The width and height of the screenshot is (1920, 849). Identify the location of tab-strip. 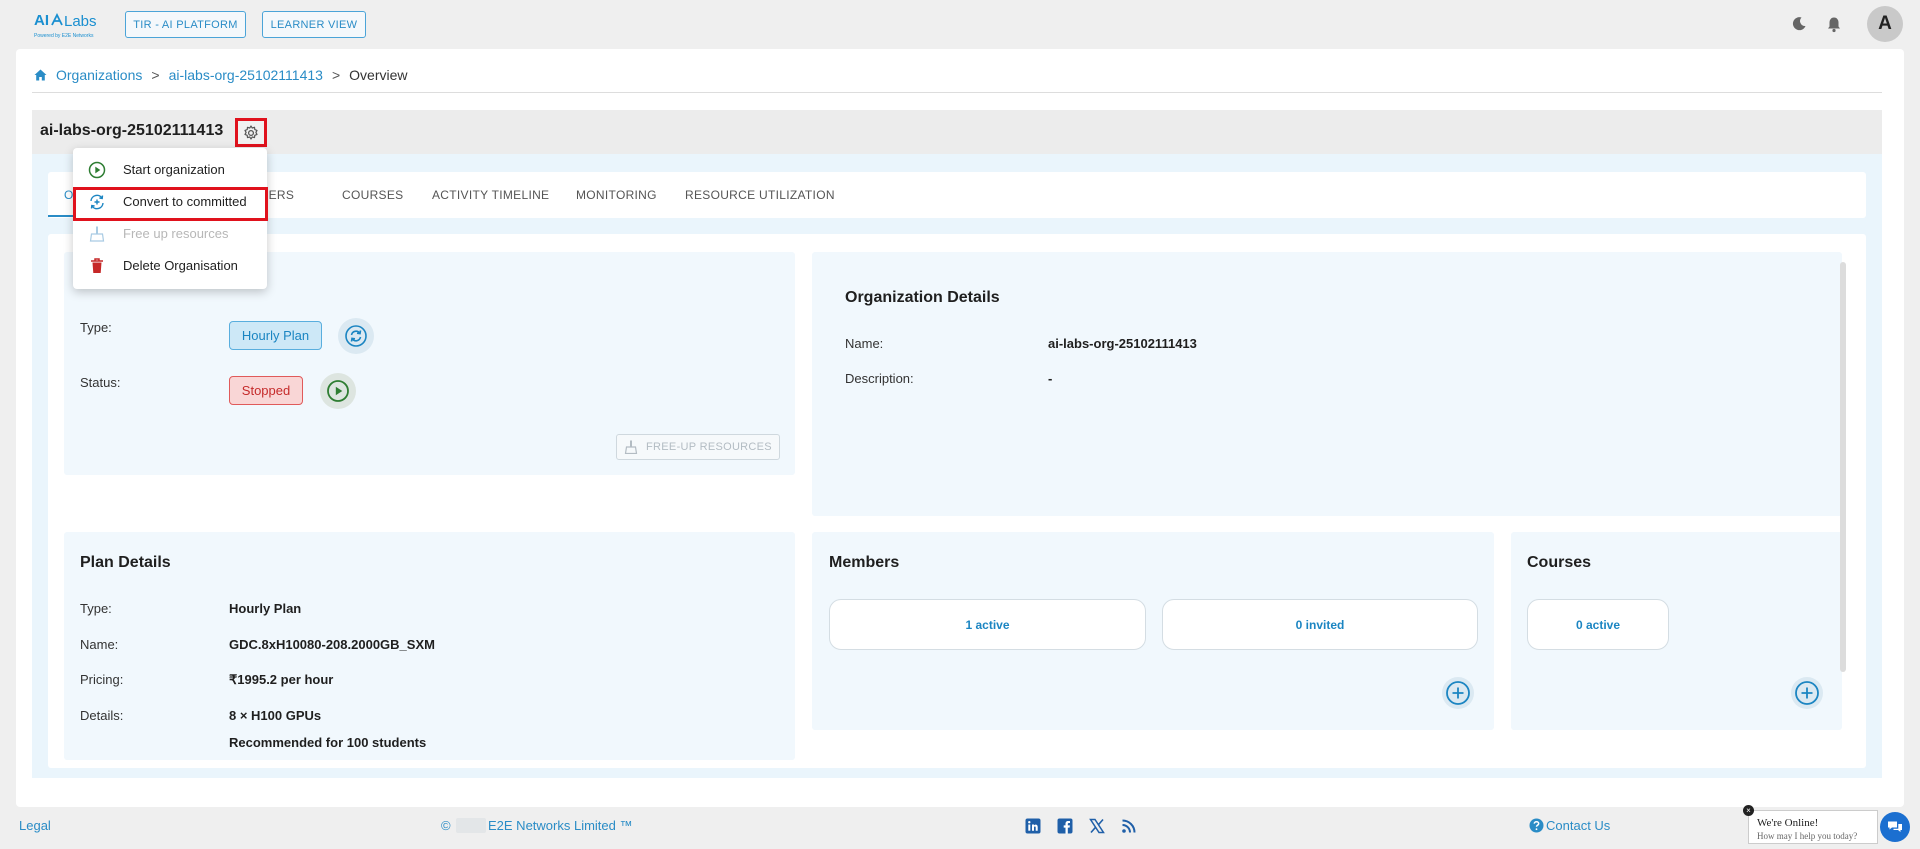
(957, 195).